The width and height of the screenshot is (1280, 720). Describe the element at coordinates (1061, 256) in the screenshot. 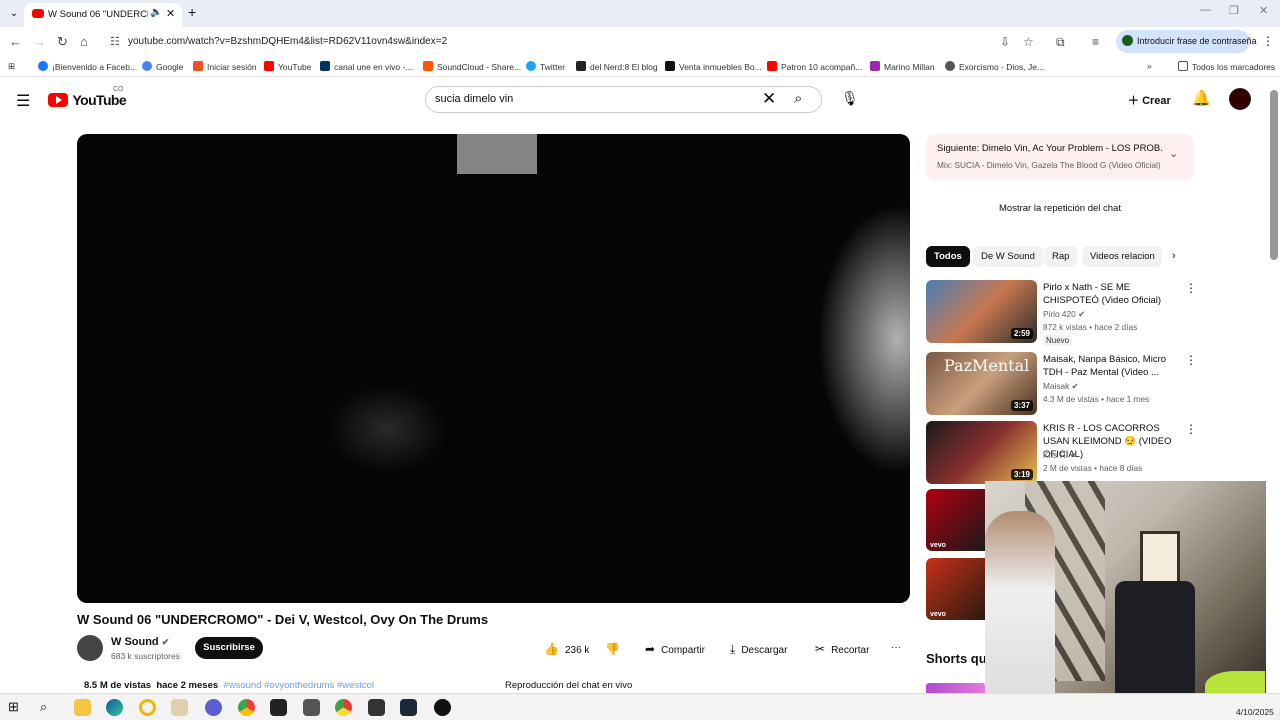

I see `chip-rap: Rap` at that location.